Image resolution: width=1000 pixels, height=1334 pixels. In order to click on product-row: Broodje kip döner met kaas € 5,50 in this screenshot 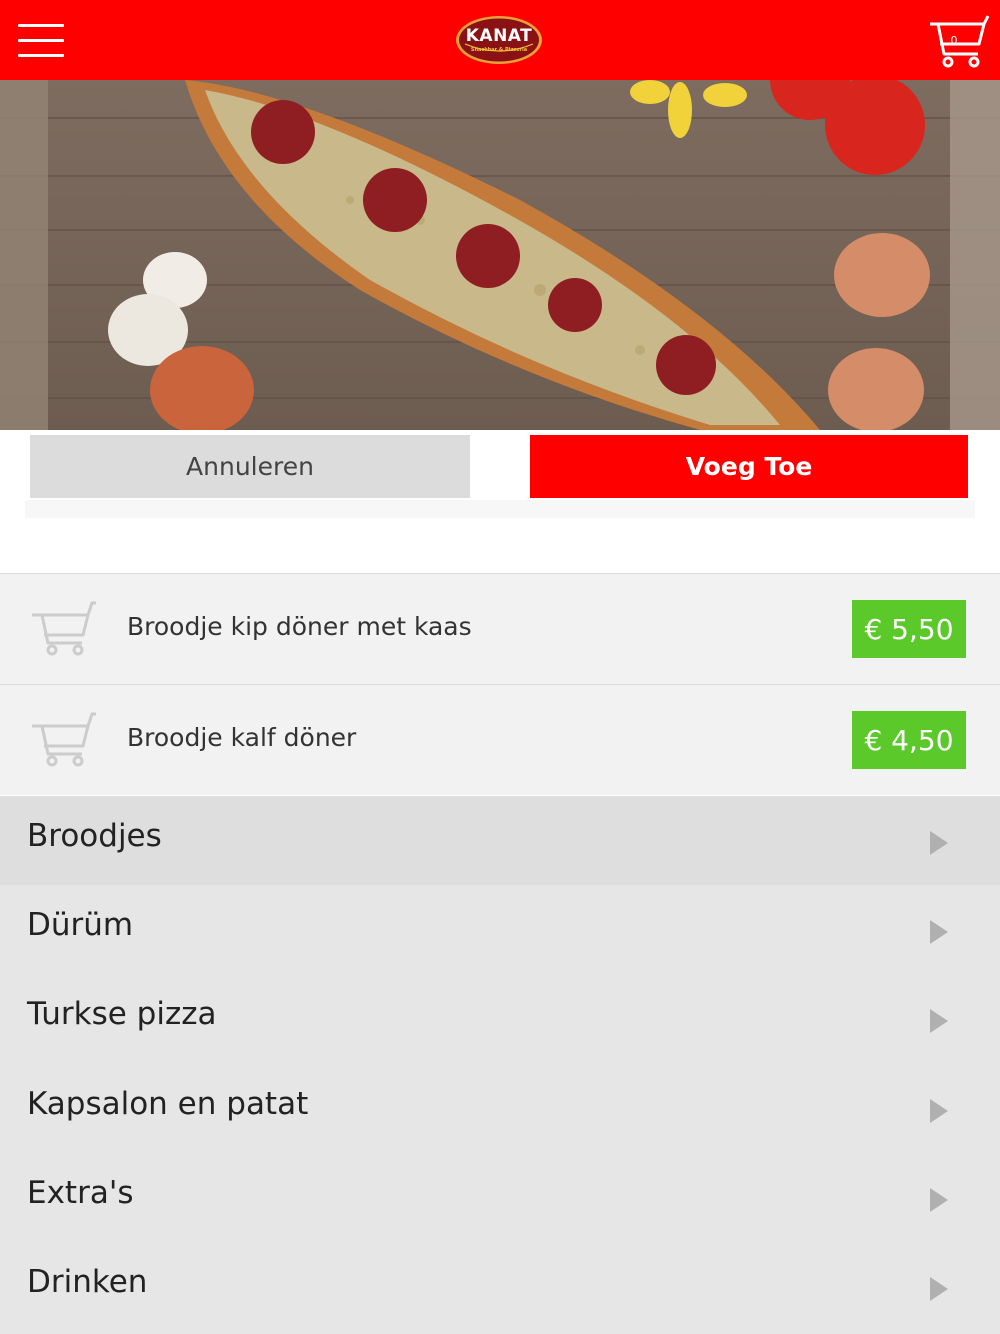, I will do `click(500, 628)`.